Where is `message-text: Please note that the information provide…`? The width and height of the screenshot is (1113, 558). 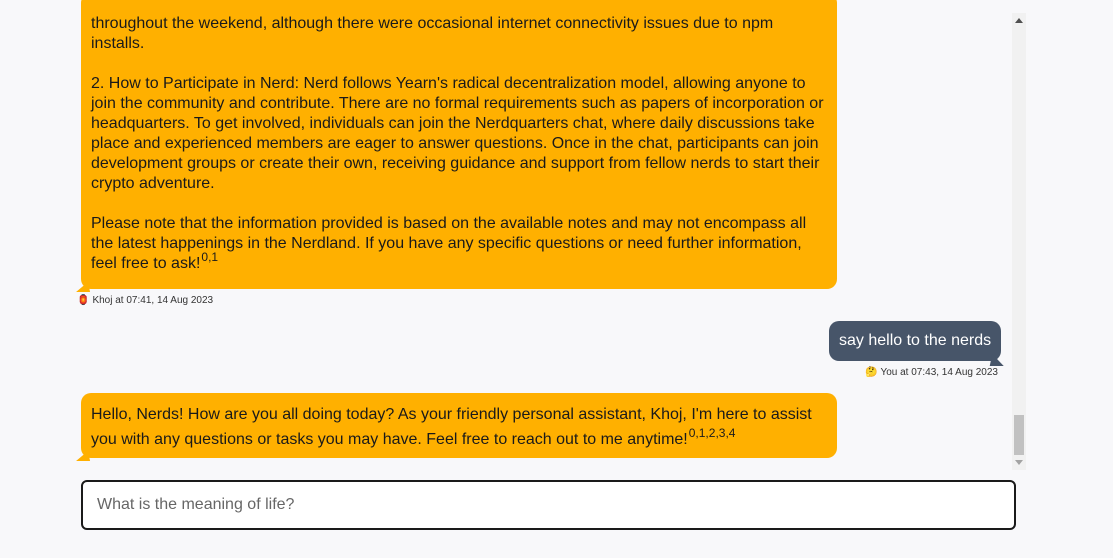
message-text: Please note that the information provide… is located at coordinates (449, 243).